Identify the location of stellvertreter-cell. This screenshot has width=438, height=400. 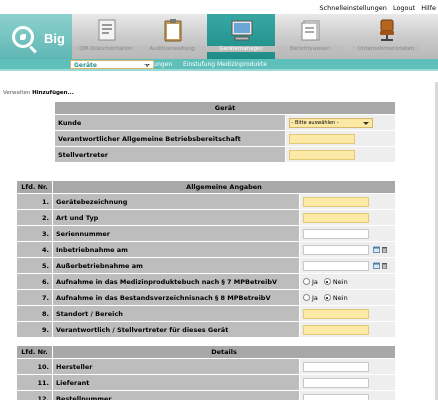
(340, 154).